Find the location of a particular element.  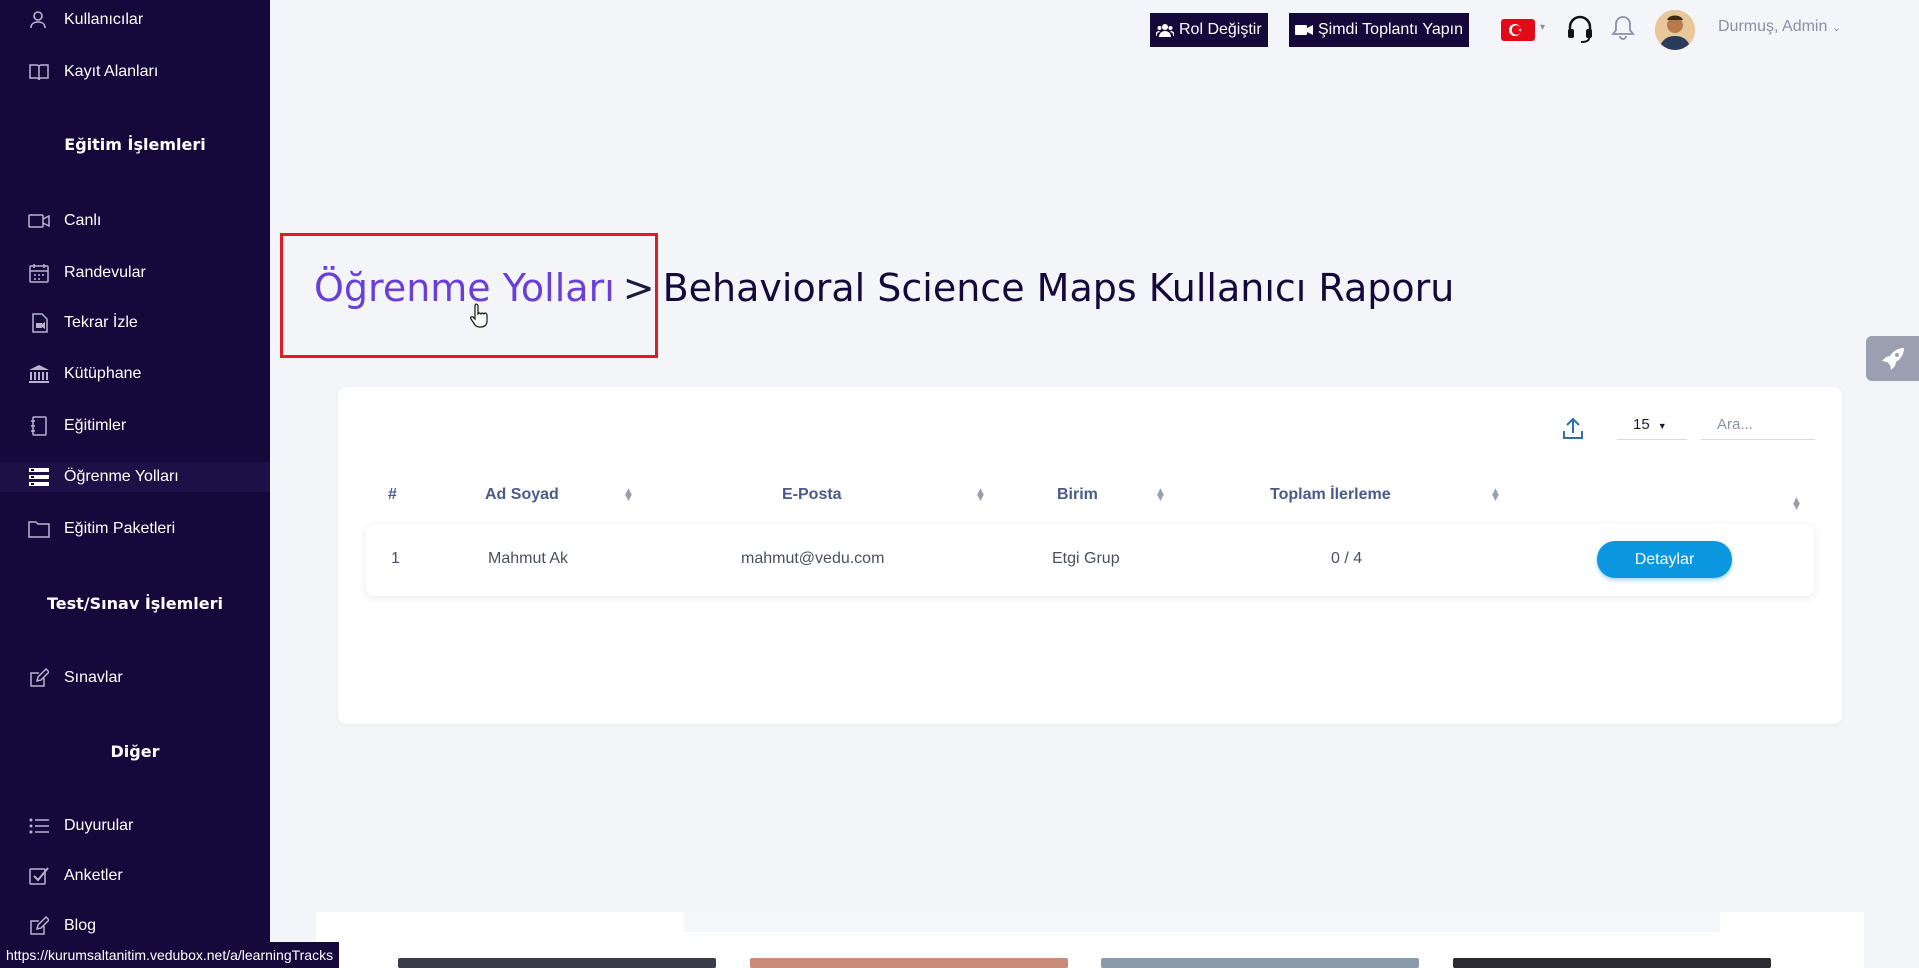

sidebar-item-label: Eğitimler is located at coordinates (95, 425).